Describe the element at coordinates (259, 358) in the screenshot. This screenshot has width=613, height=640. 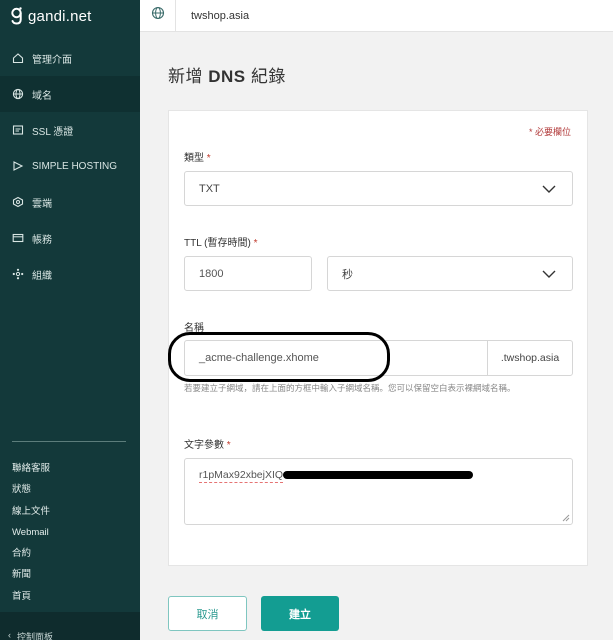
I see `name-input-value: _acme-challenge.xhome` at that location.